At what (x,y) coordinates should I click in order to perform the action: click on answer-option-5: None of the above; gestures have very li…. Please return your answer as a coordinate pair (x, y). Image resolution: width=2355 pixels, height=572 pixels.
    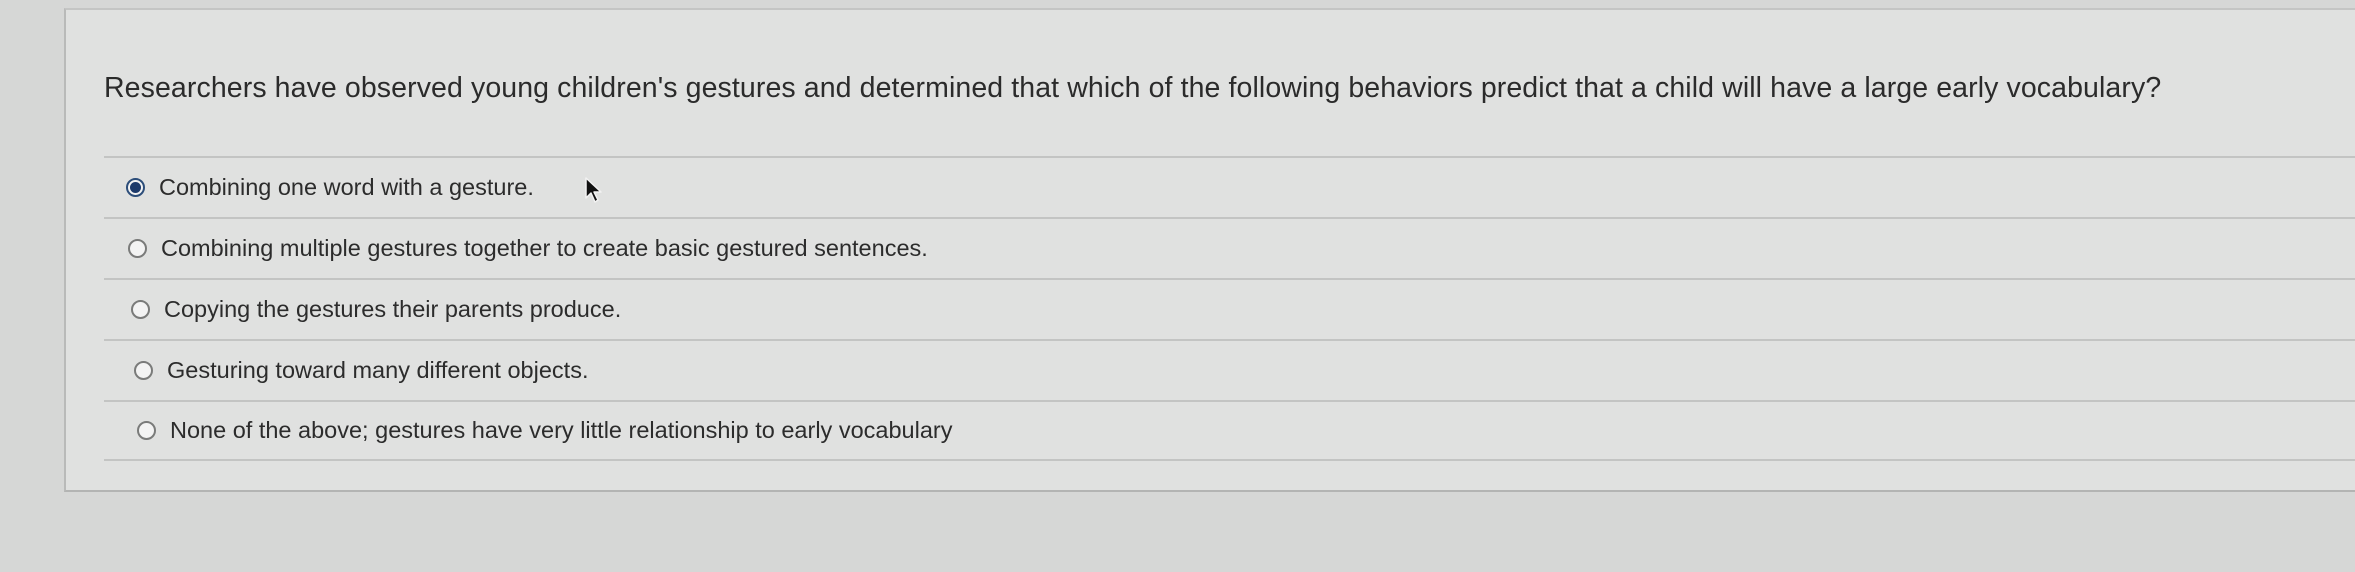
    Looking at the image, I should click on (1229, 430).